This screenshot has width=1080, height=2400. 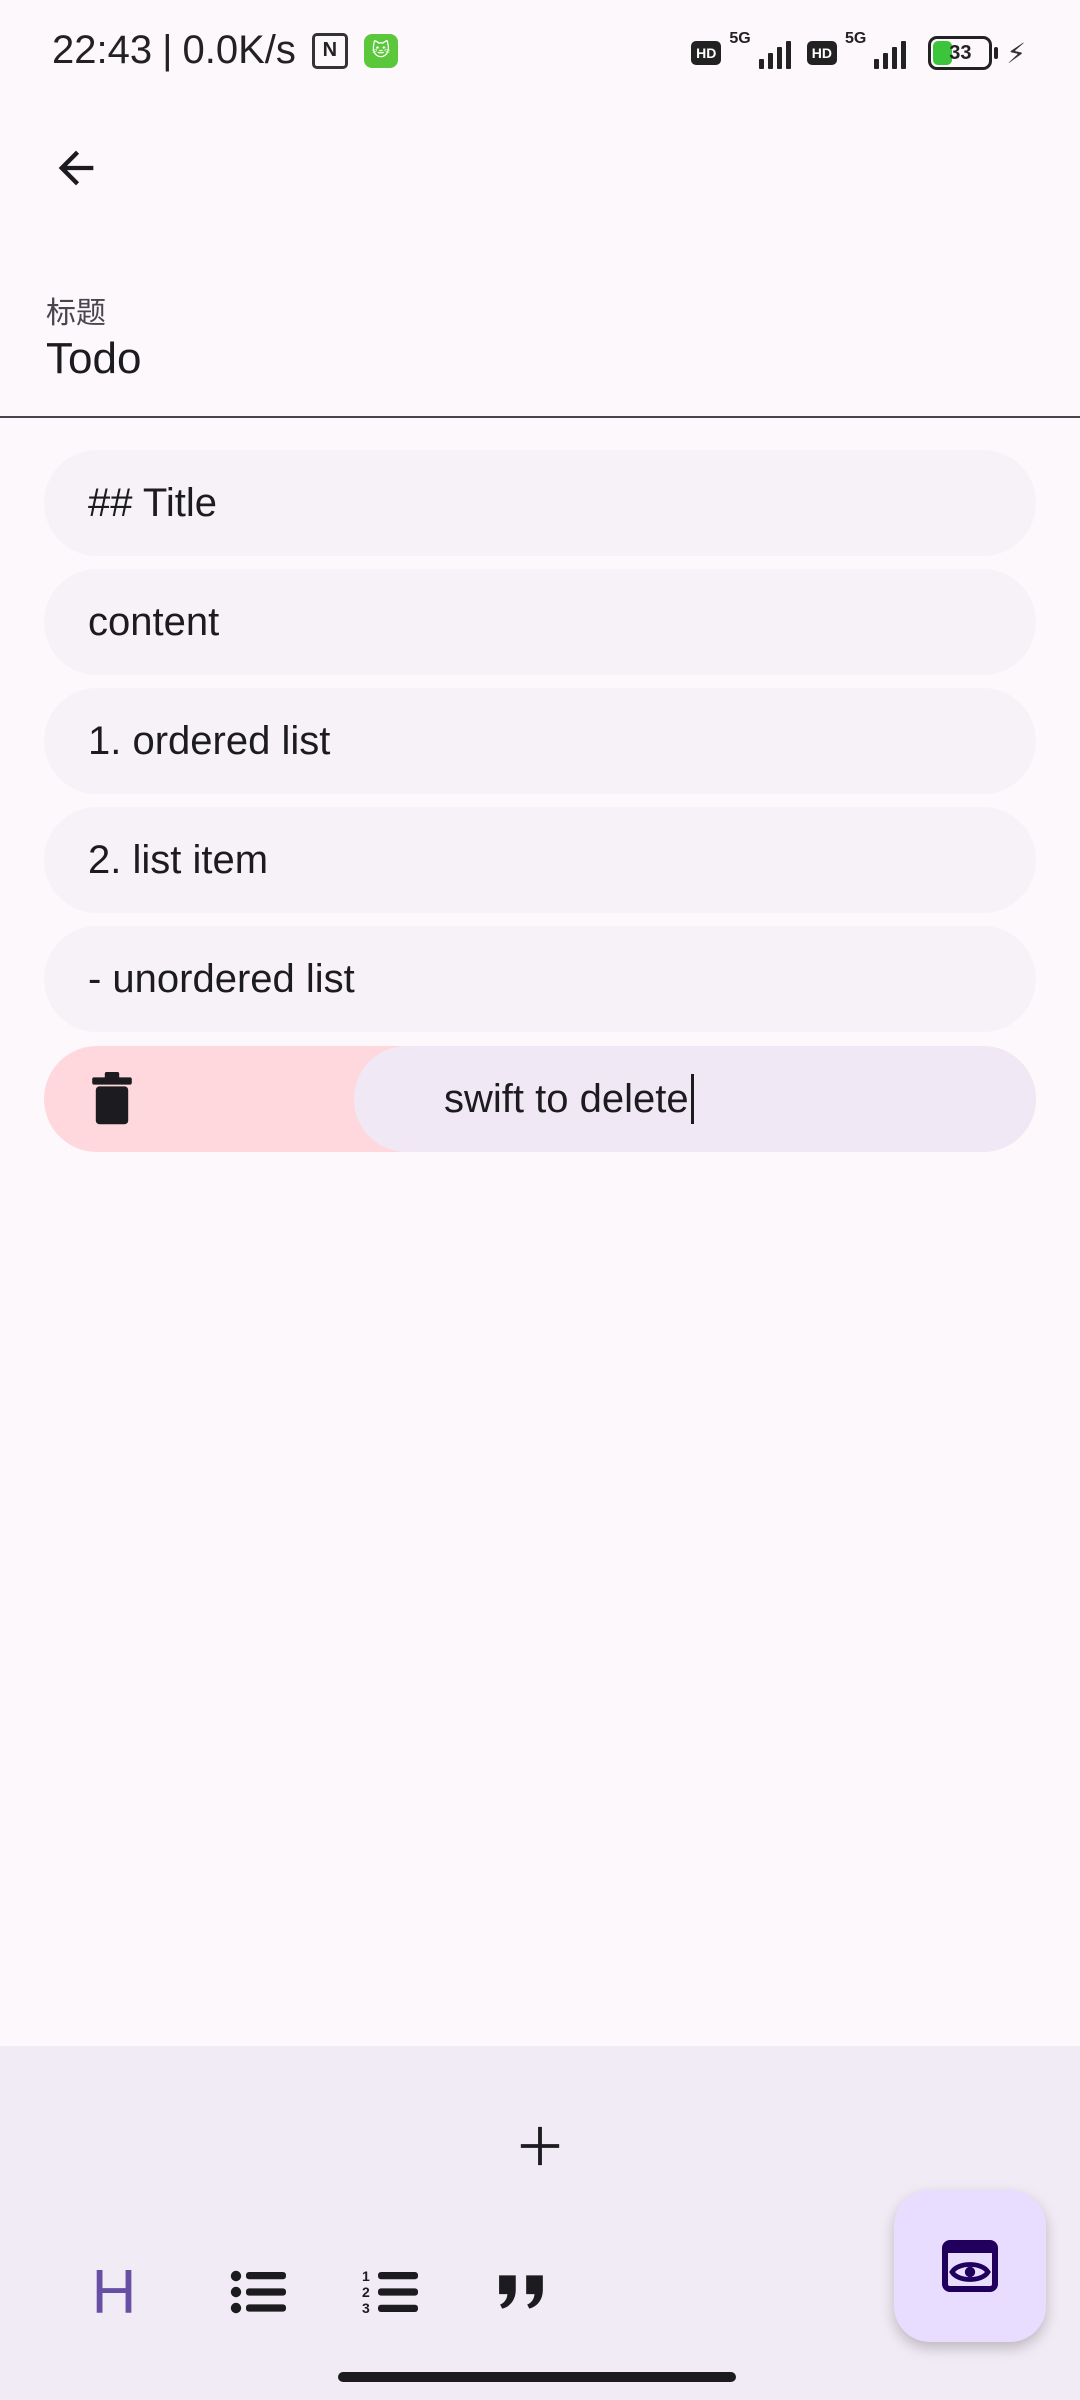 What do you see at coordinates (855, 38) in the screenshot?
I see `network-type-2: 5G` at bounding box center [855, 38].